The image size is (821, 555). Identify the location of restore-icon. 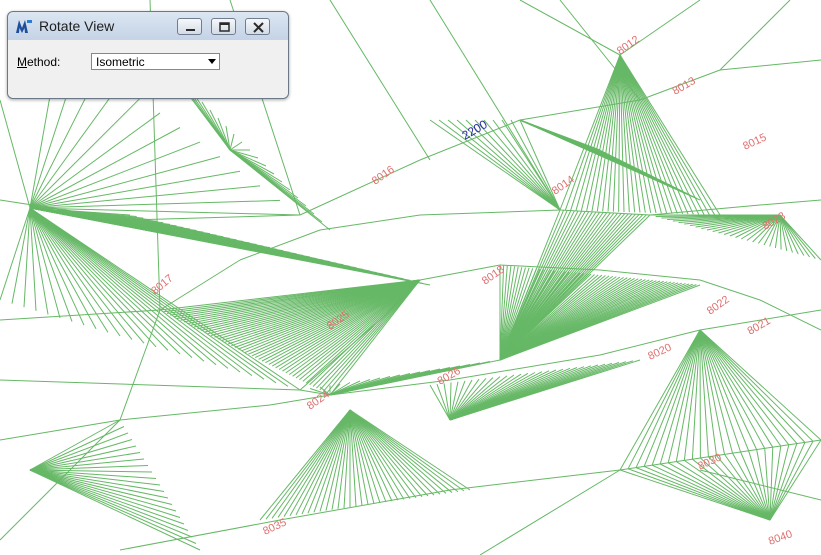
(224, 27).